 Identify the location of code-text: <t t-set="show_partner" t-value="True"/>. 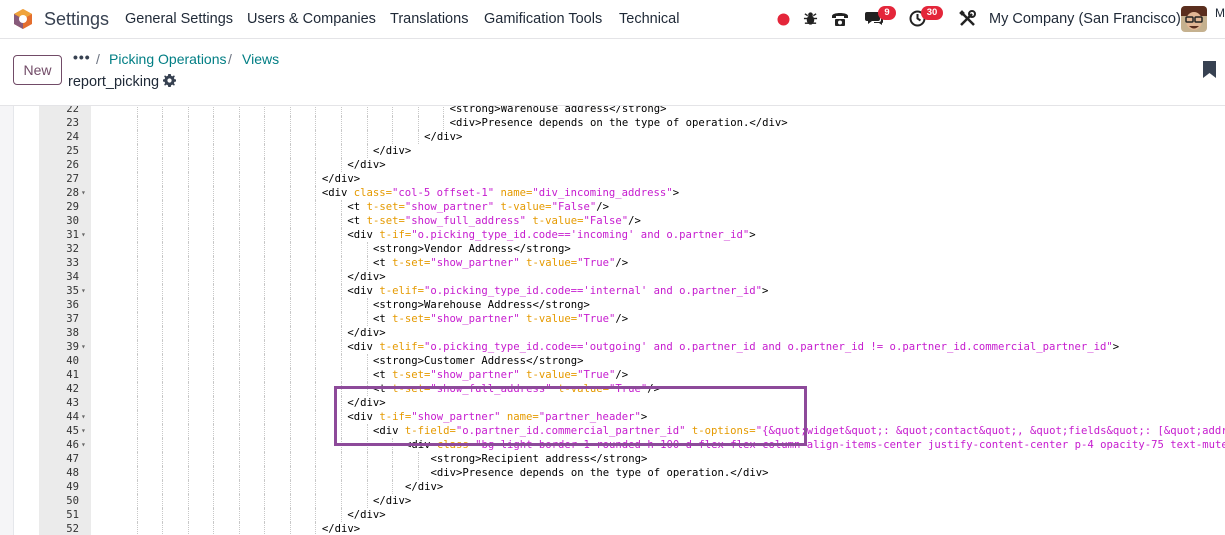
(500, 375).